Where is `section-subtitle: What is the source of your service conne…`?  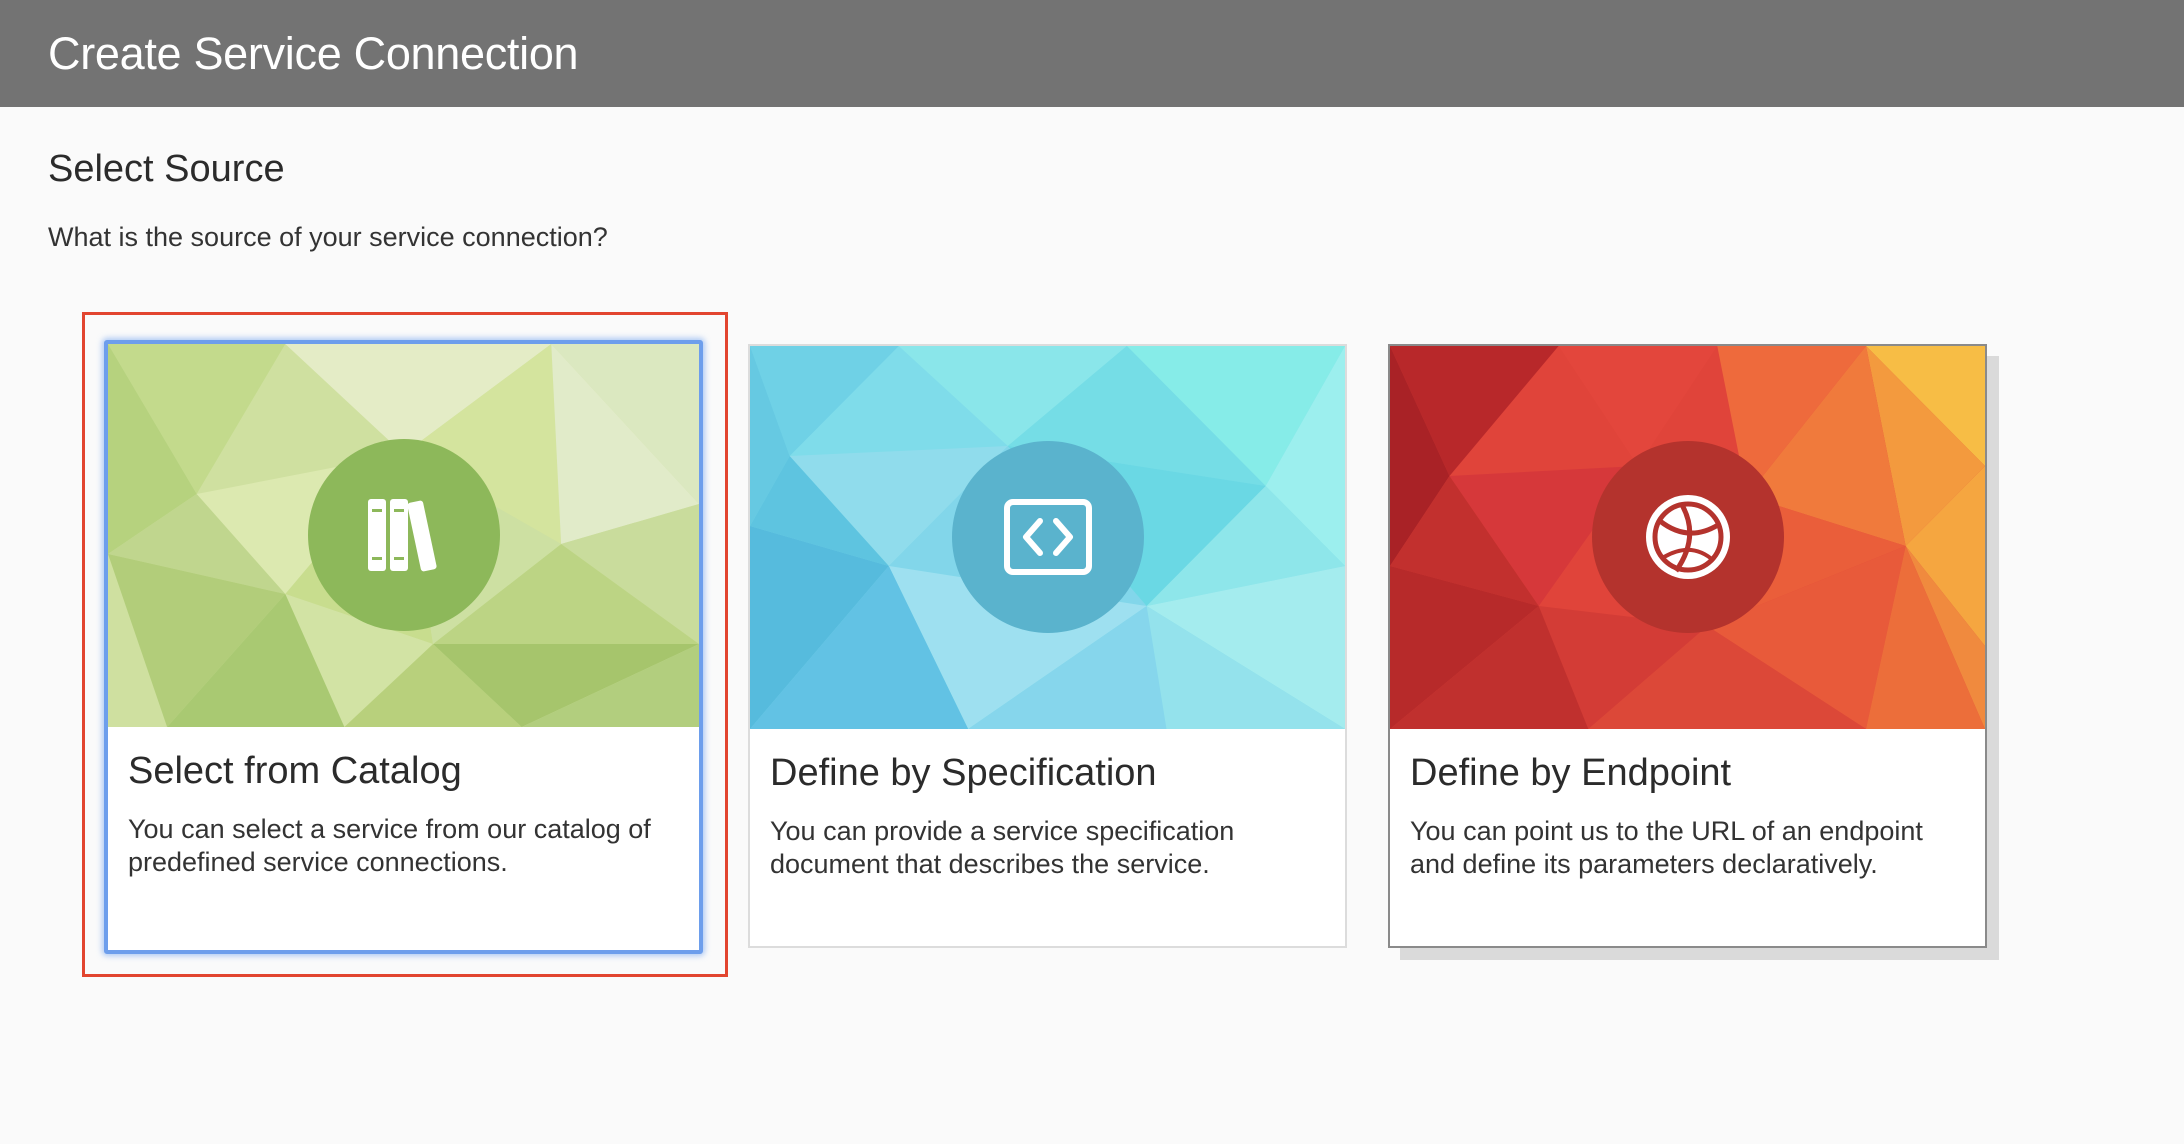
section-subtitle: What is the source of your service conne… is located at coordinates (328, 237).